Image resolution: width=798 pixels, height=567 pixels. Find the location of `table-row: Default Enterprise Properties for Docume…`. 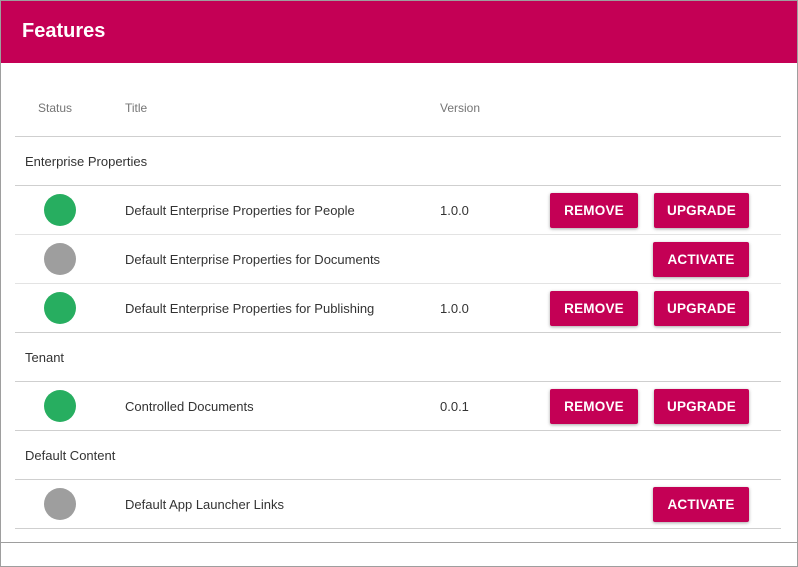

table-row: Default Enterprise Properties for Docume… is located at coordinates (398, 259).